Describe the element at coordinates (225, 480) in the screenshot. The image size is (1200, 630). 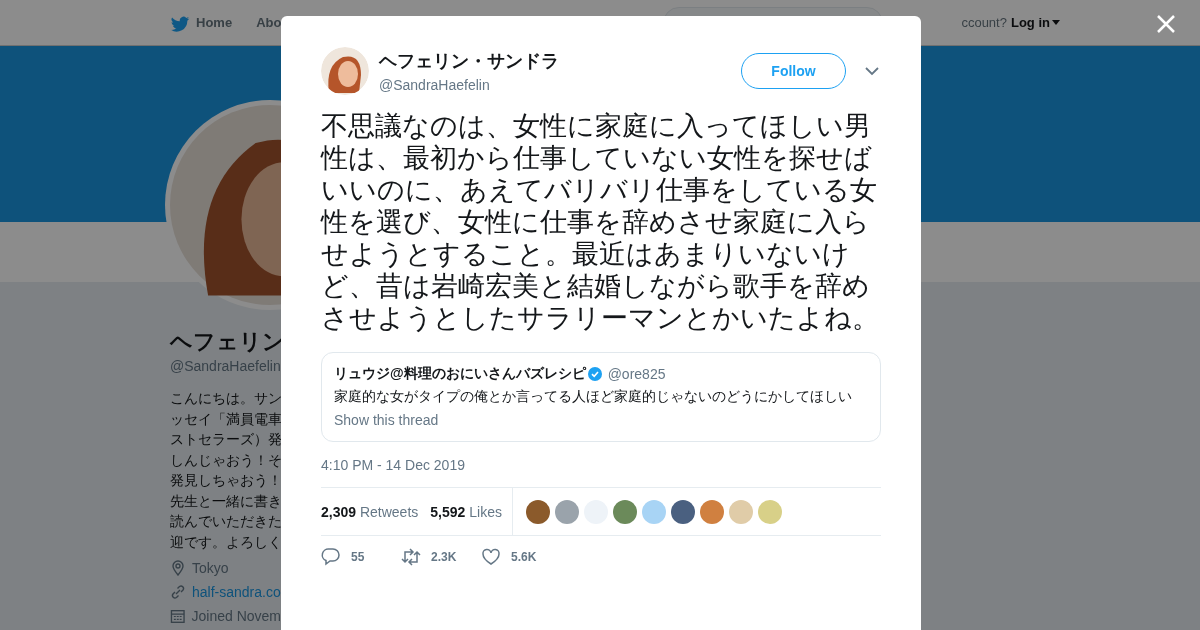
I see `bio-text: 発見しちゃおう！` at that location.